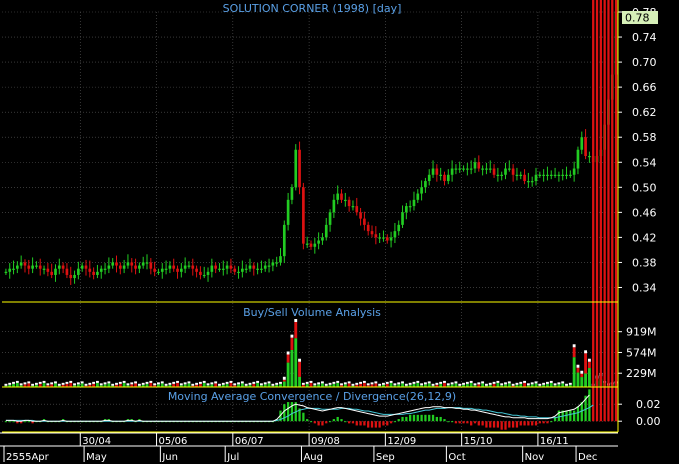  Describe the element at coordinates (648, 421) in the screenshot. I see `macd-tick-label: 0.00` at that location.